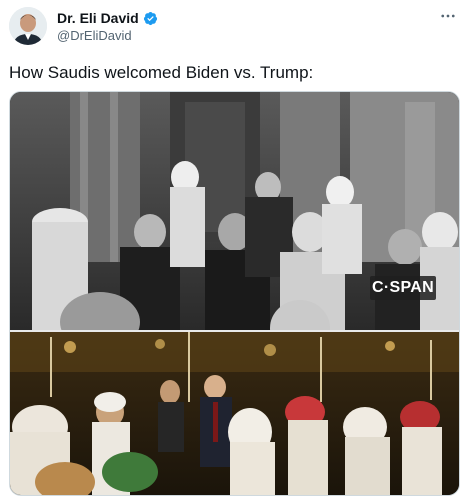 The height and width of the screenshot is (500, 465). What do you see at coordinates (448, 16) in the screenshot?
I see `more-horizontal-icon` at bounding box center [448, 16].